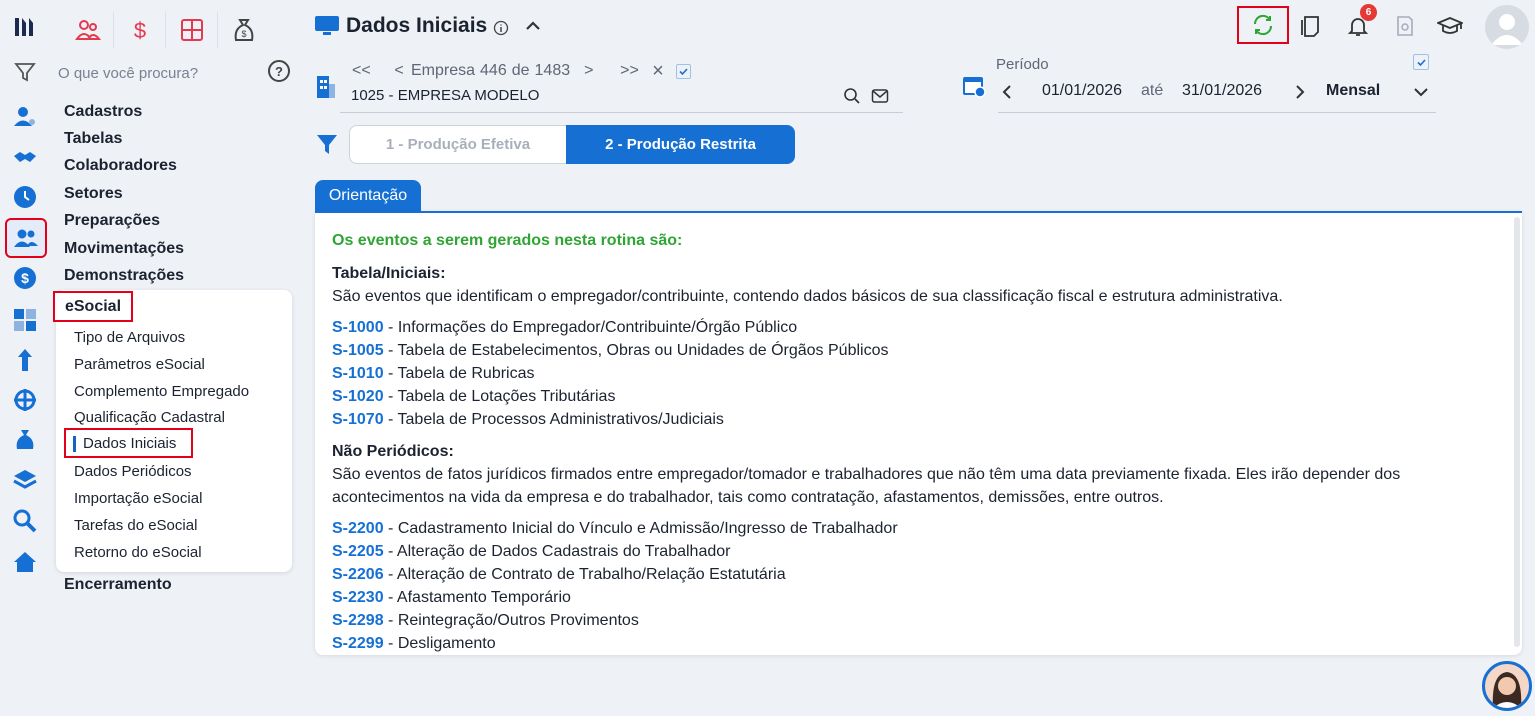 This screenshot has width=1535, height=716. Describe the element at coordinates (279, 71) in the screenshot. I see `help-icon: ?` at that location.